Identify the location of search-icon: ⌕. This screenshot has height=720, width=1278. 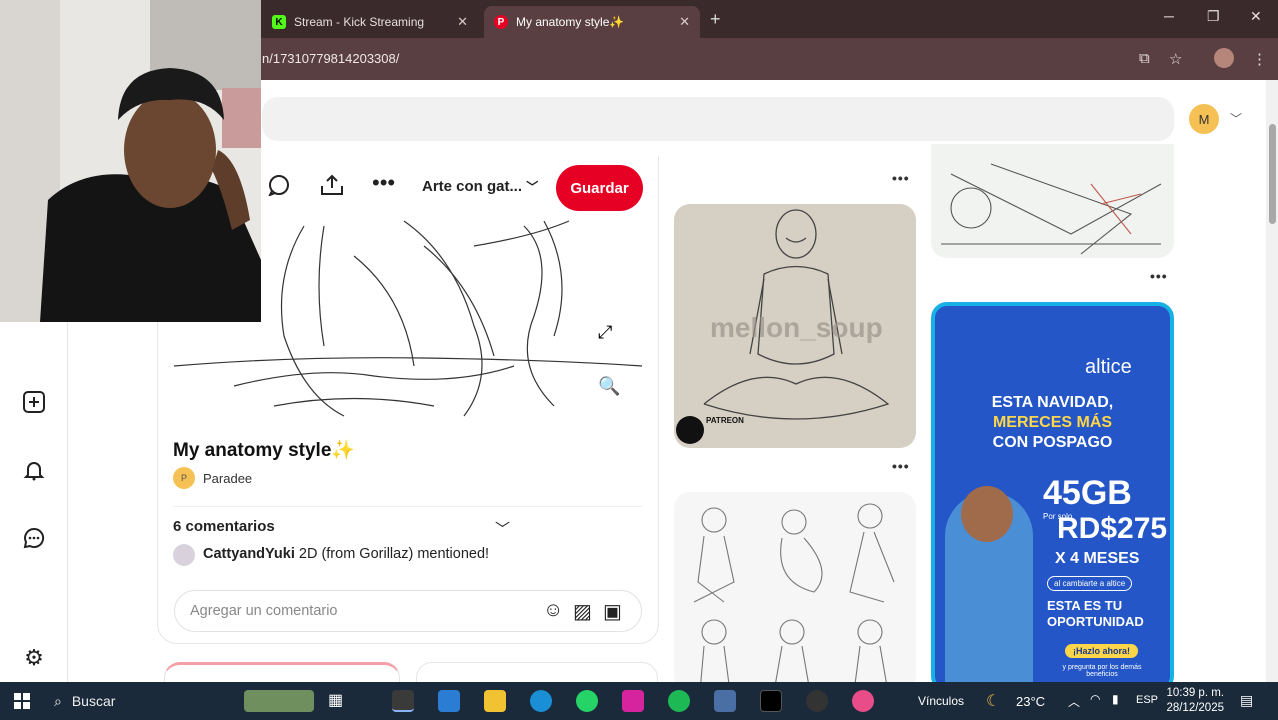
(58, 700).